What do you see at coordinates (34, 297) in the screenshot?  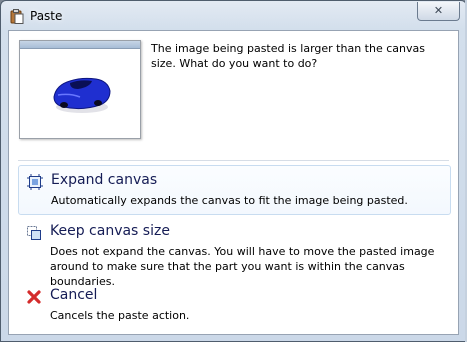 I see `cancel-icon` at bounding box center [34, 297].